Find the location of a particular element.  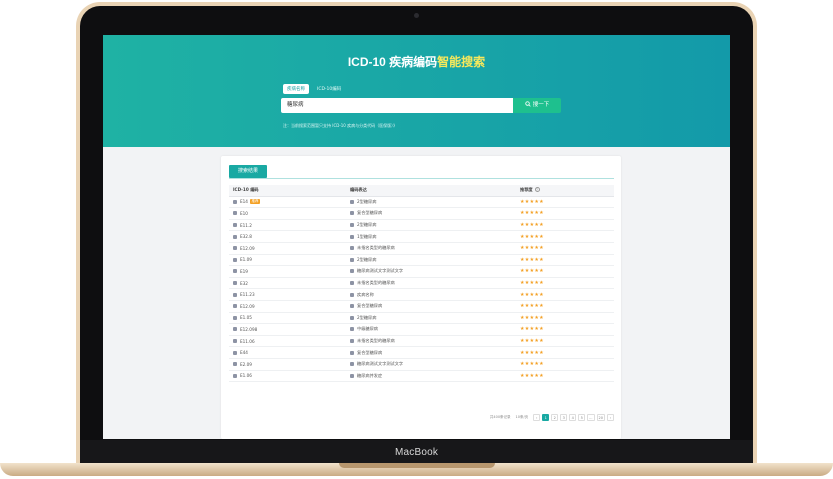

code-value: E32.8 is located at coordinates (246, 237).